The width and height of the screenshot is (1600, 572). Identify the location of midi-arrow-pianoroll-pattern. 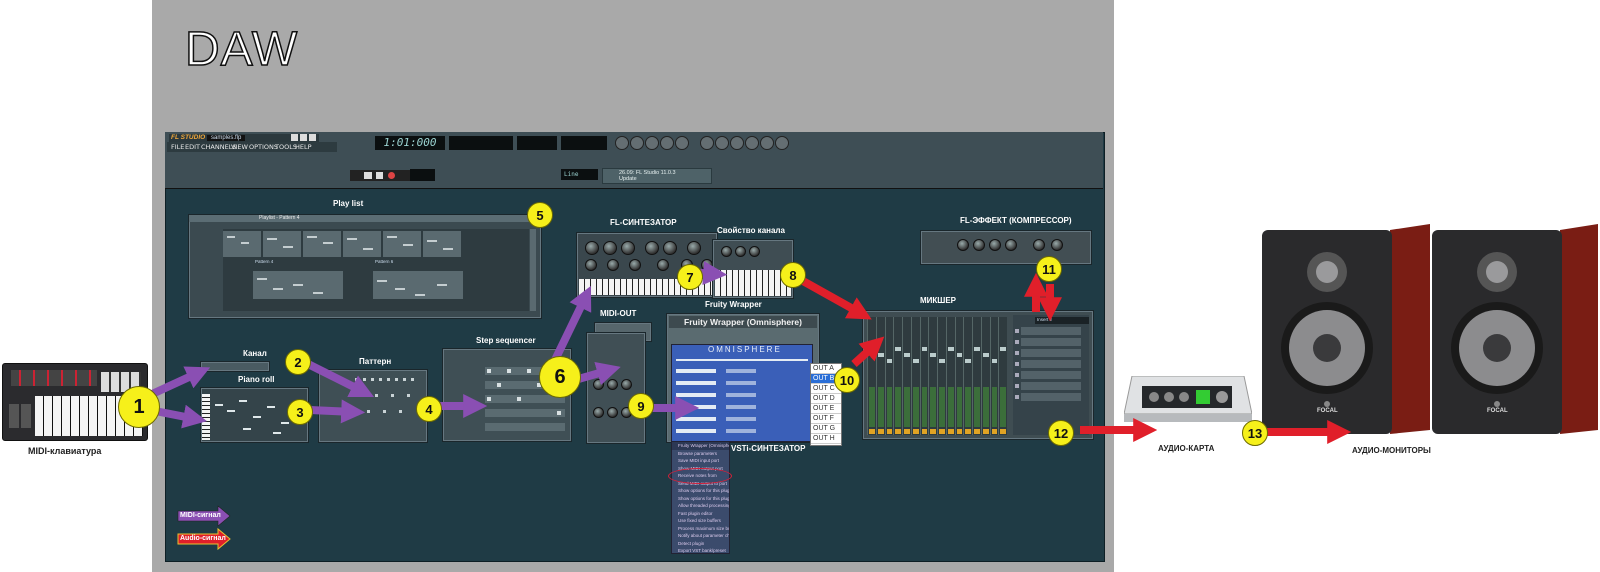
(337, 411).